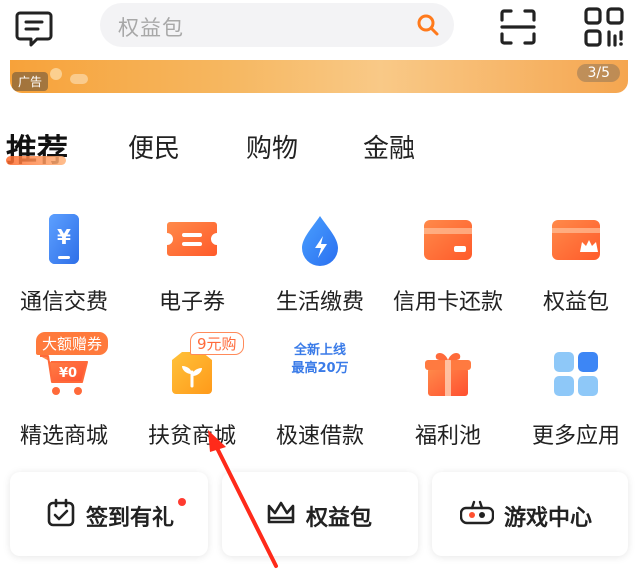 This screenshot has width=642, height=586. Describe the element at coordinates (320, 360) in the screenshot. I see `loan-promo: 全新上线 最高20万` at that location.